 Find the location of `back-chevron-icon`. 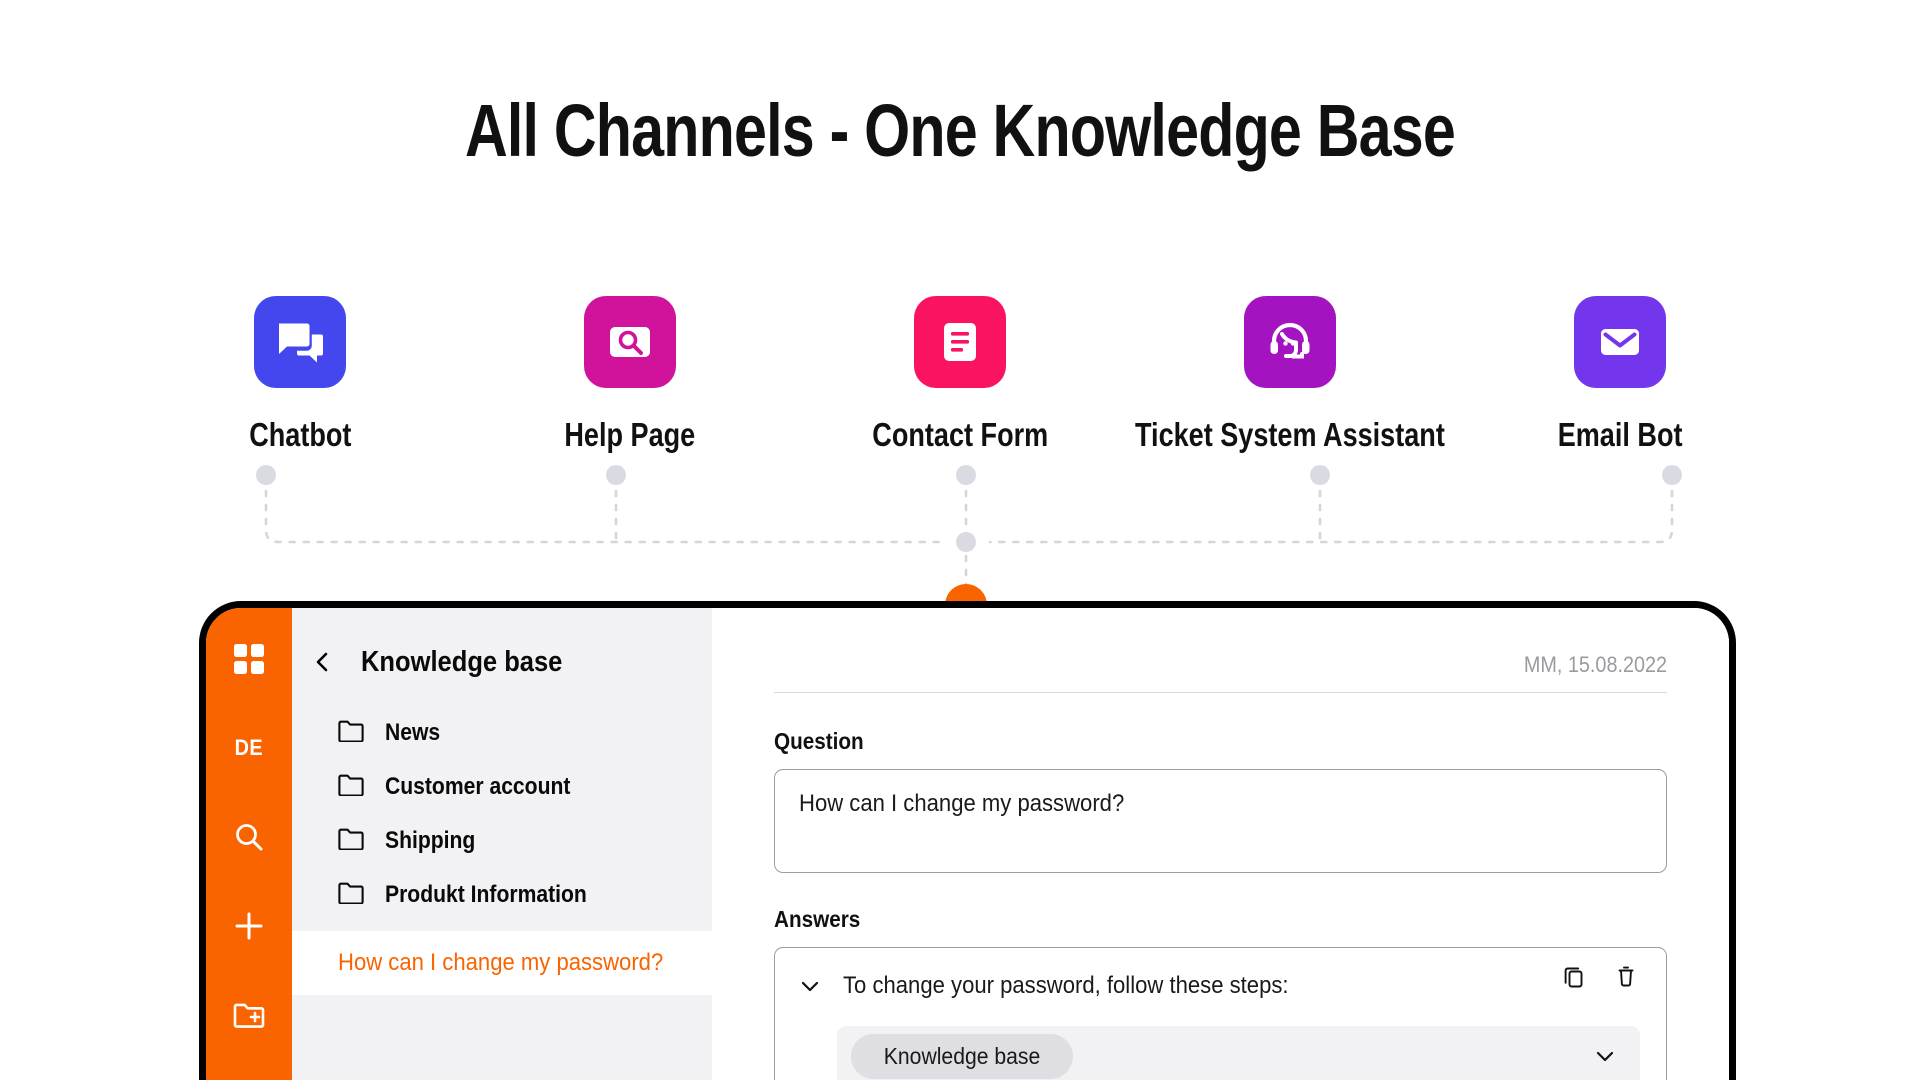

back-chevron-icon is located at coordinates (323, 662).